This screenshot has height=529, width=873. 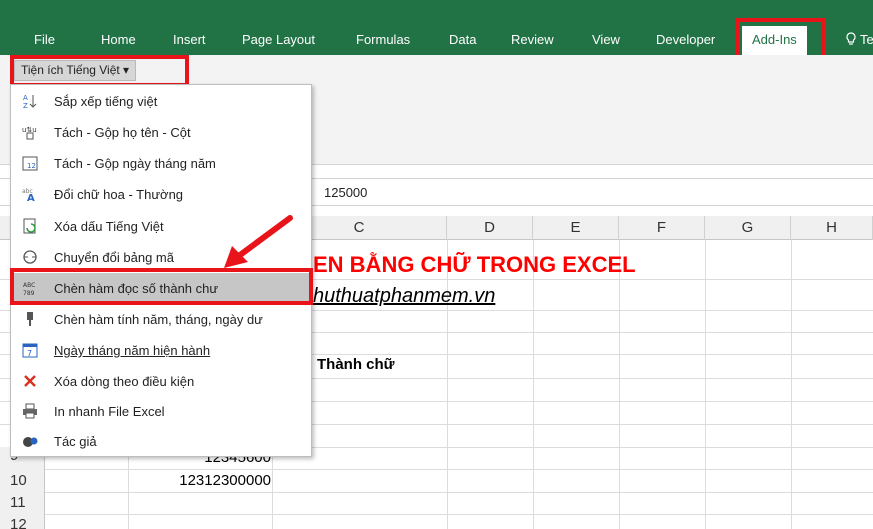 I want to click on svg-text: ABC, so click(x=29, y=285).